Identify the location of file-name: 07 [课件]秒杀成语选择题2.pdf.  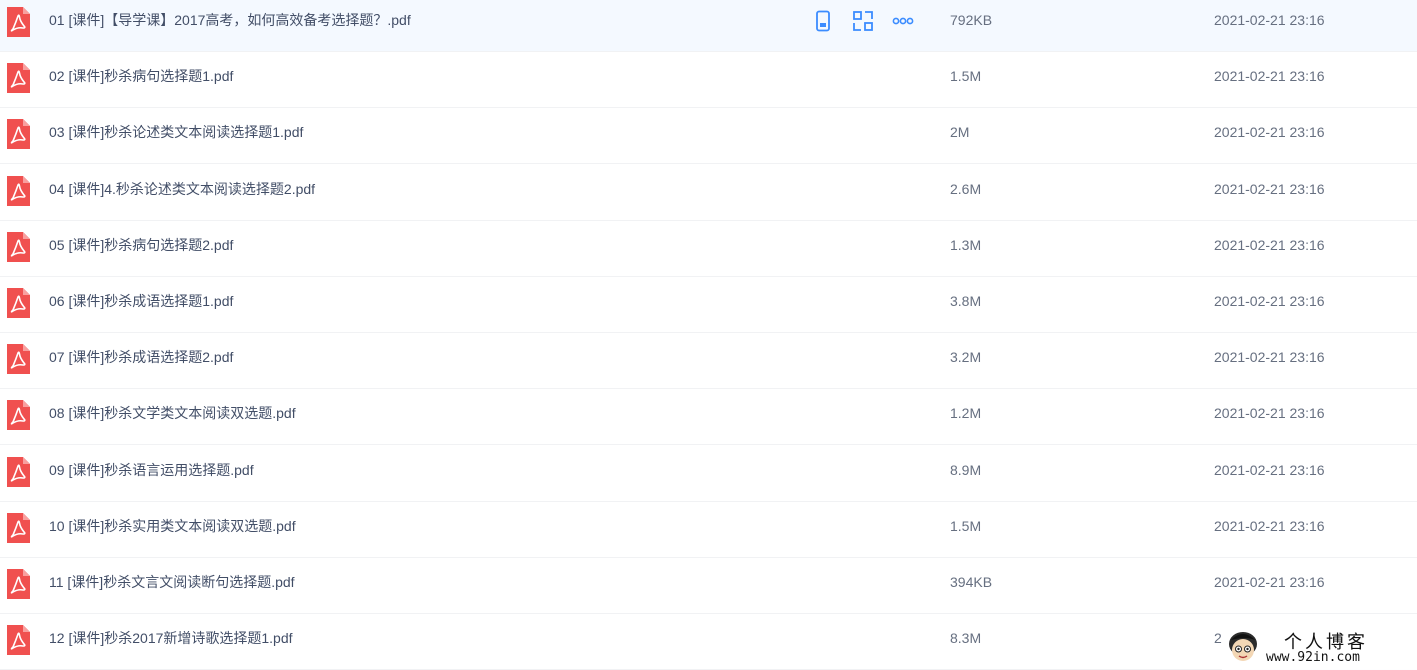
(141, 361).